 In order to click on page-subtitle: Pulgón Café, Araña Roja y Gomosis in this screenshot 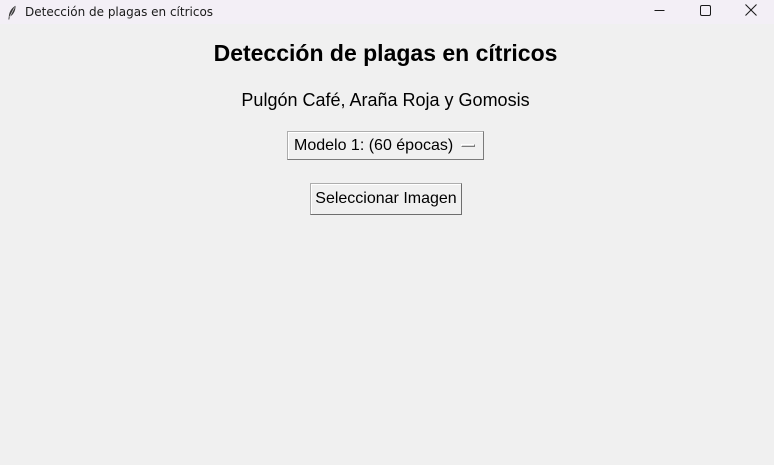, I will do `click(385, 100)`.